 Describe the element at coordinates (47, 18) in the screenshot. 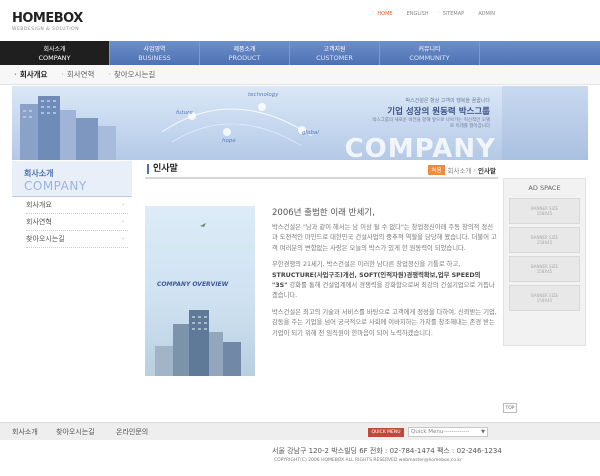

I see `logo-text: HOMEBOX` at that location.